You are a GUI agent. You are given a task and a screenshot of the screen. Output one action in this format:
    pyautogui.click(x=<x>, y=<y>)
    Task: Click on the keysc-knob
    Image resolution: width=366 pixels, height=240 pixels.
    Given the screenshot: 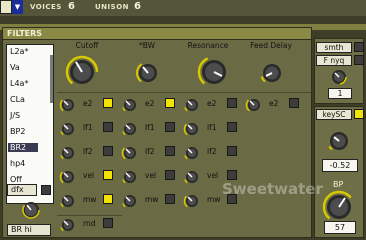 What is the action you would take?
    pyautogui.click(x=339, y=141)
    